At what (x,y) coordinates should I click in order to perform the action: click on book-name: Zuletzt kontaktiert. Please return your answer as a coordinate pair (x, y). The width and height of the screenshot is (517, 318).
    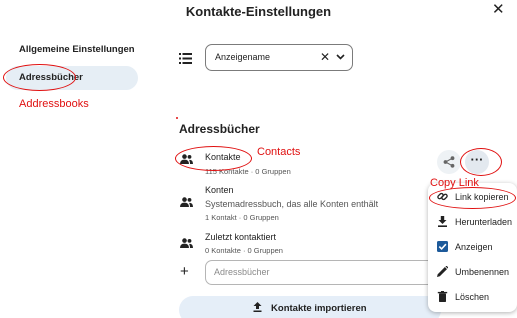
    Looking at the image, I should click on (240, 237).